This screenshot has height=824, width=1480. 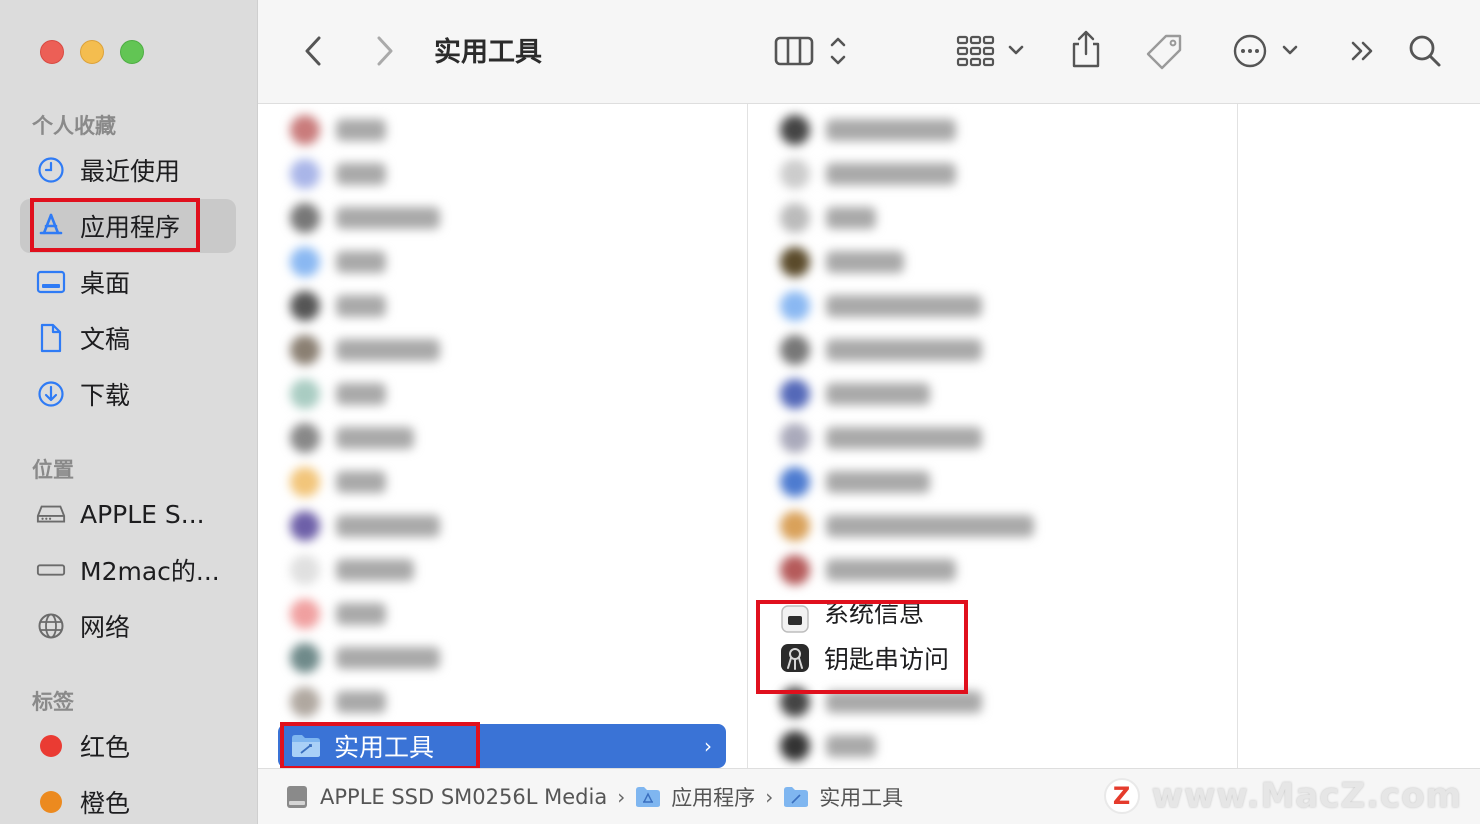 What do you see at coordinates (488, 52) in the screenshot?
I see `window-title: 实用工具` at bounding box center [488, 52].